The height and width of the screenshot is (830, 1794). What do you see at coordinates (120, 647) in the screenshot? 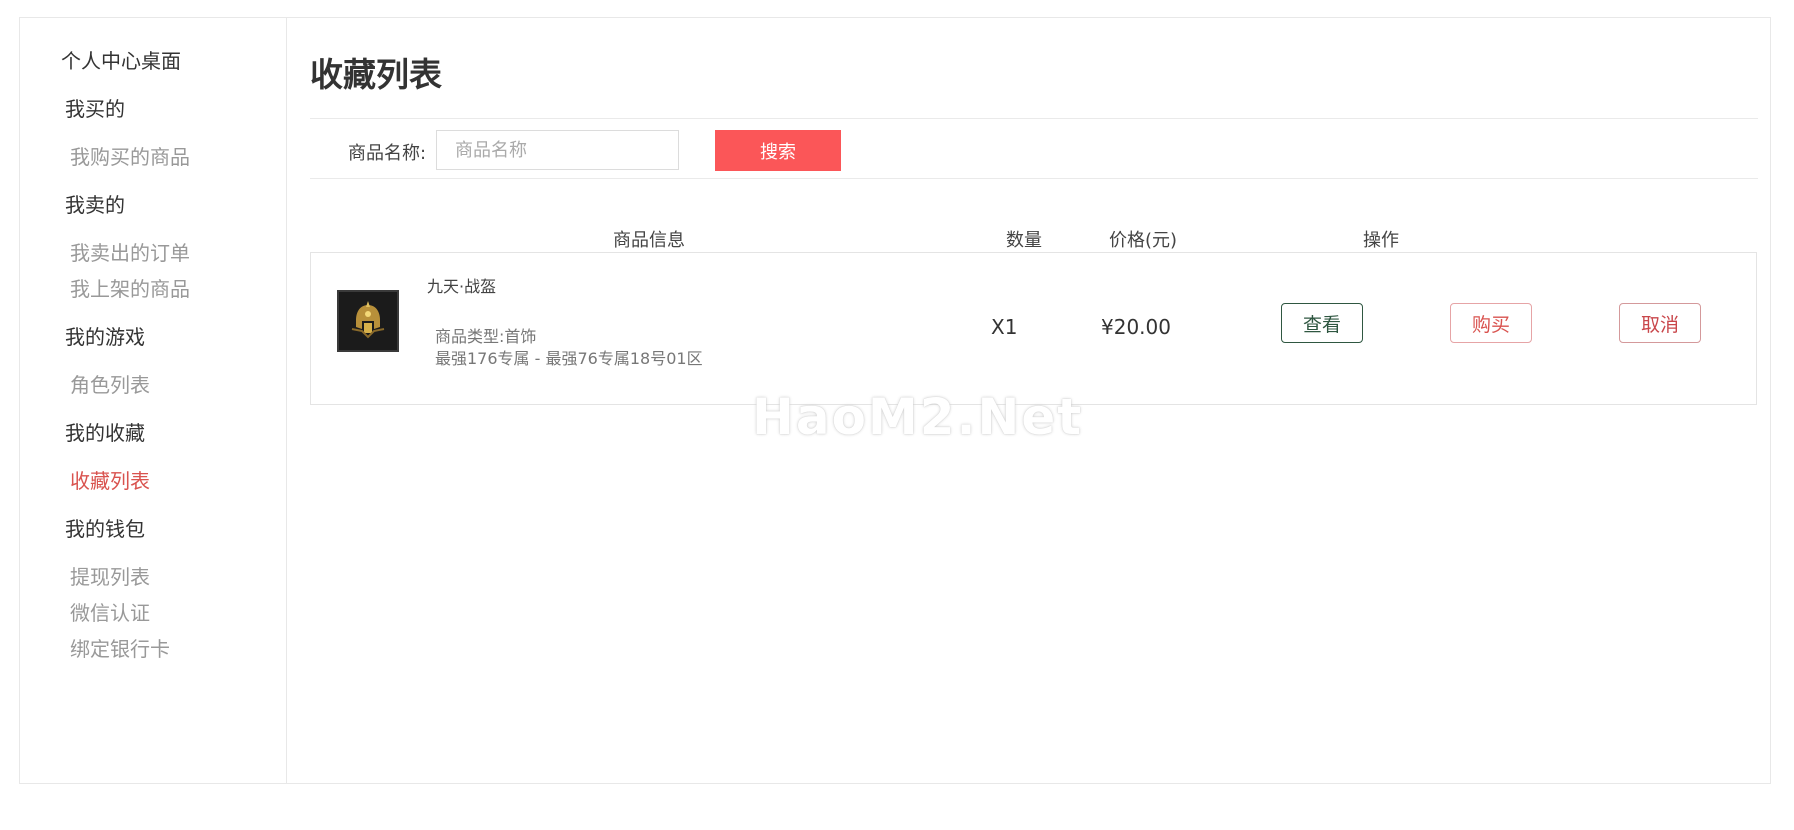
I see `sidebar-item-bind-bank-card: 绑定银行卡` at bounding box center [120, 647].